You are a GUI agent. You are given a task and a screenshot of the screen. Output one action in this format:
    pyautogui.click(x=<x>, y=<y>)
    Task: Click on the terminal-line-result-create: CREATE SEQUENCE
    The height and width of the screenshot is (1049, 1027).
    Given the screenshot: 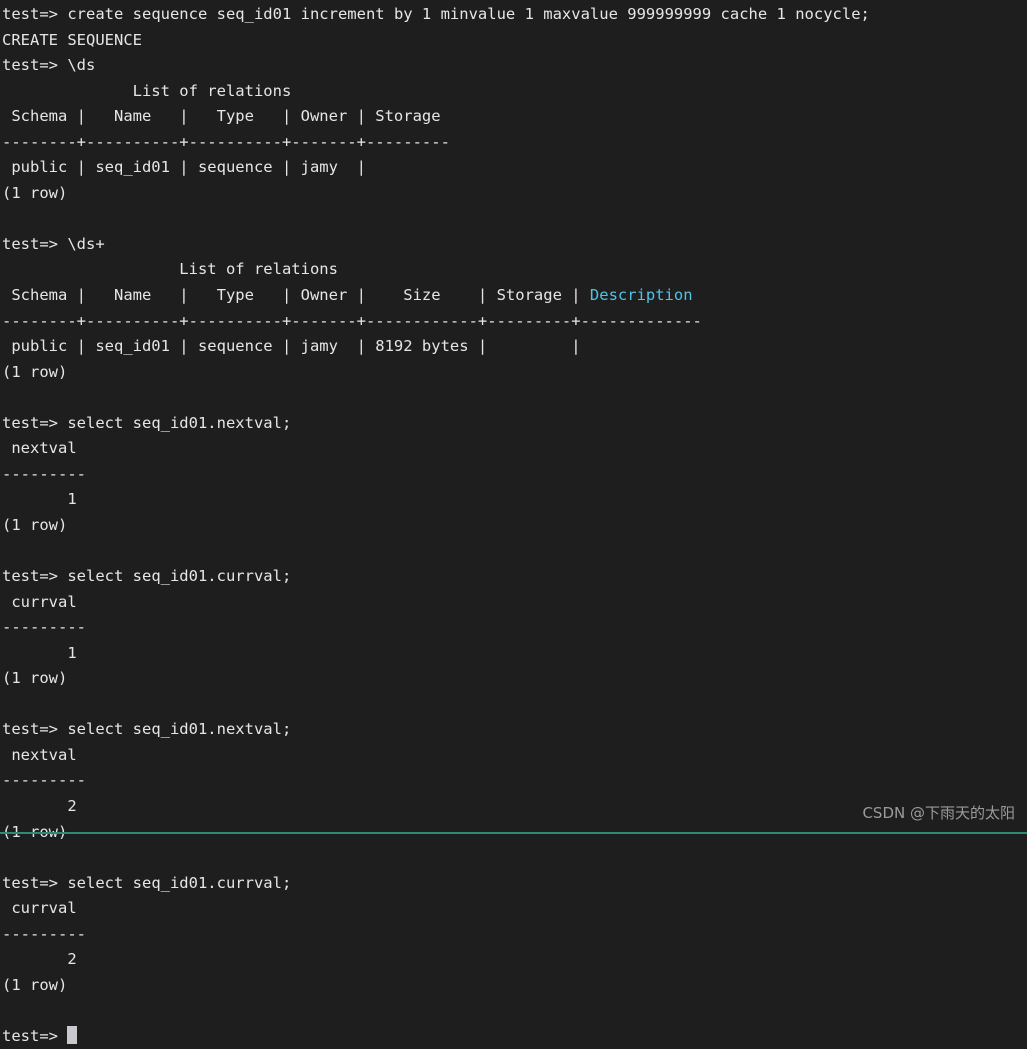 What is the action you would take?
    pyautogui.click(x=72, y=39)
    